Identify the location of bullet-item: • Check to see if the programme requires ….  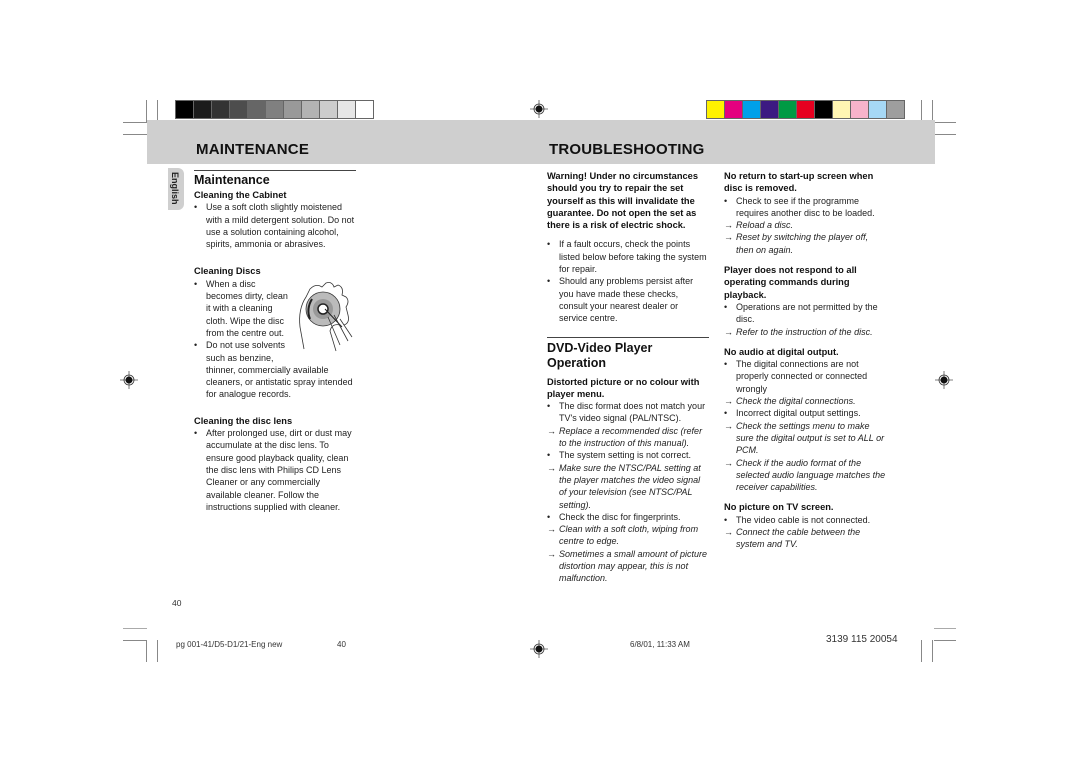
(805, 207).